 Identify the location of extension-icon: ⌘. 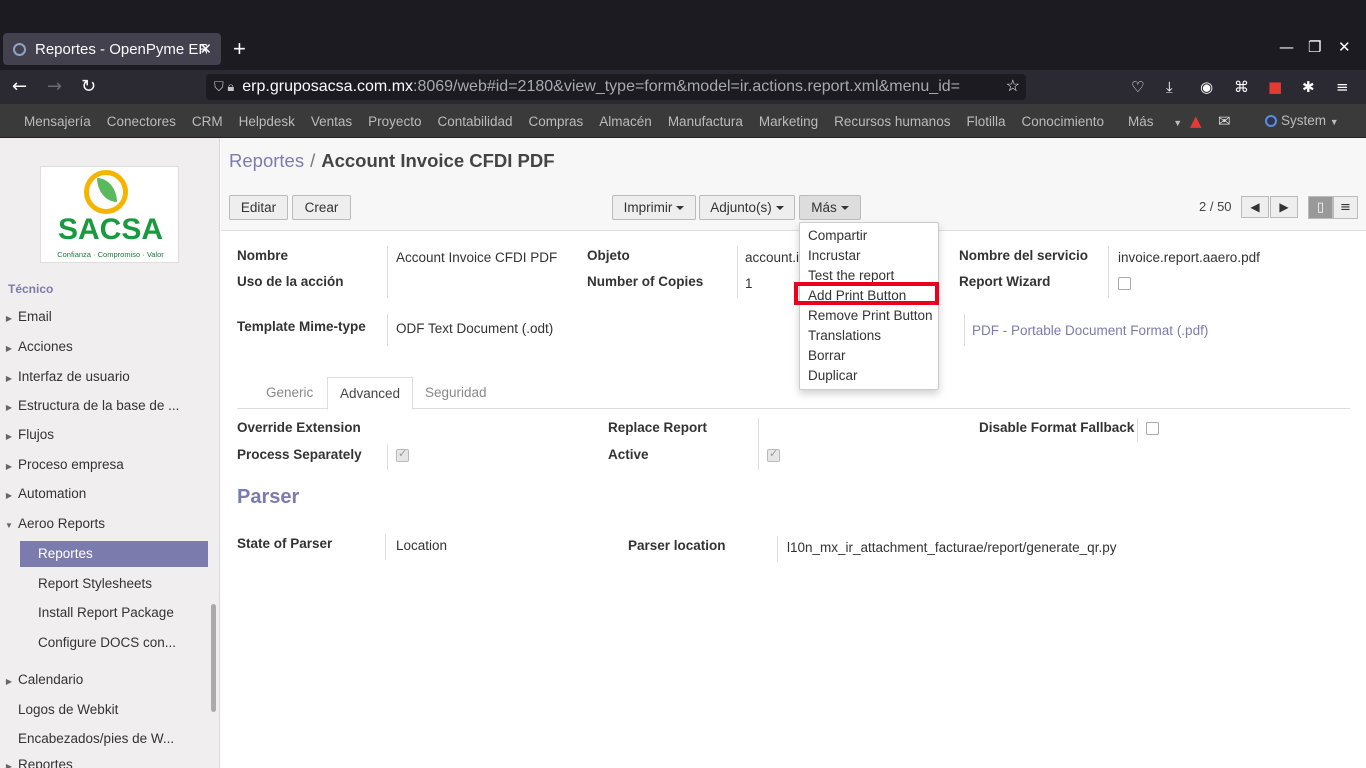
(1241, 87).